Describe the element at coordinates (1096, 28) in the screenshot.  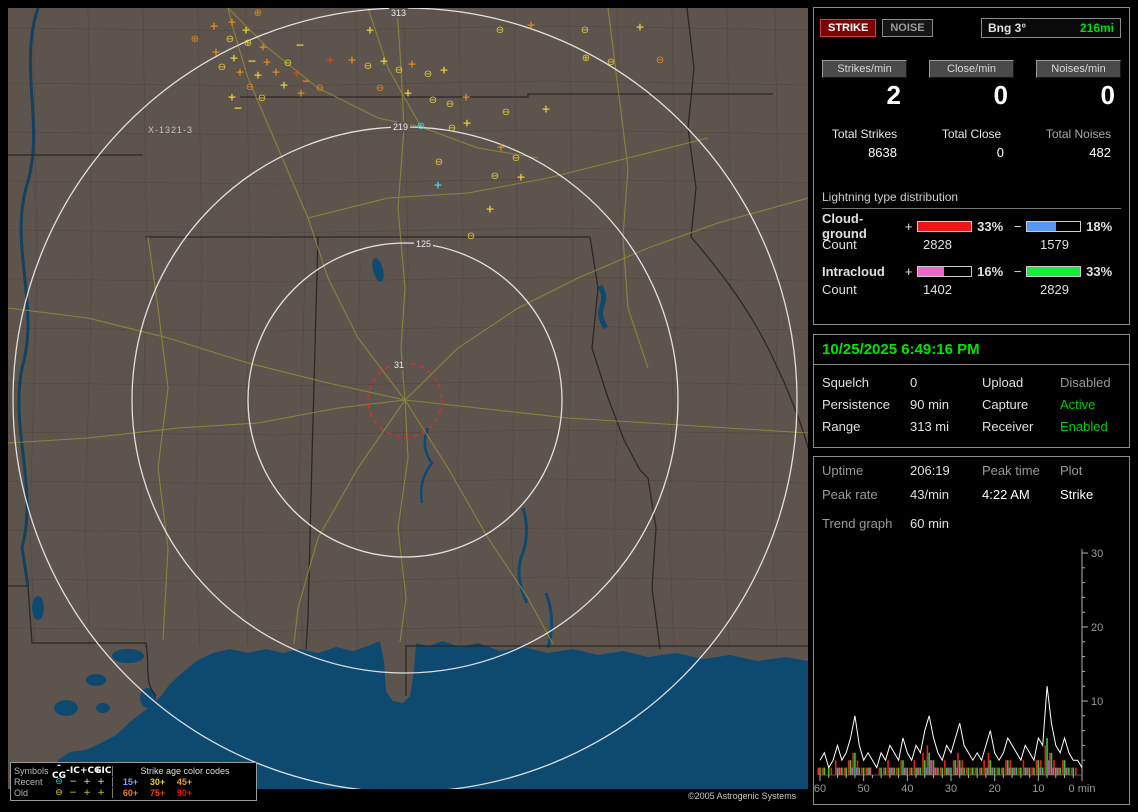
I see `bearing-distance: 216mi` at that location.